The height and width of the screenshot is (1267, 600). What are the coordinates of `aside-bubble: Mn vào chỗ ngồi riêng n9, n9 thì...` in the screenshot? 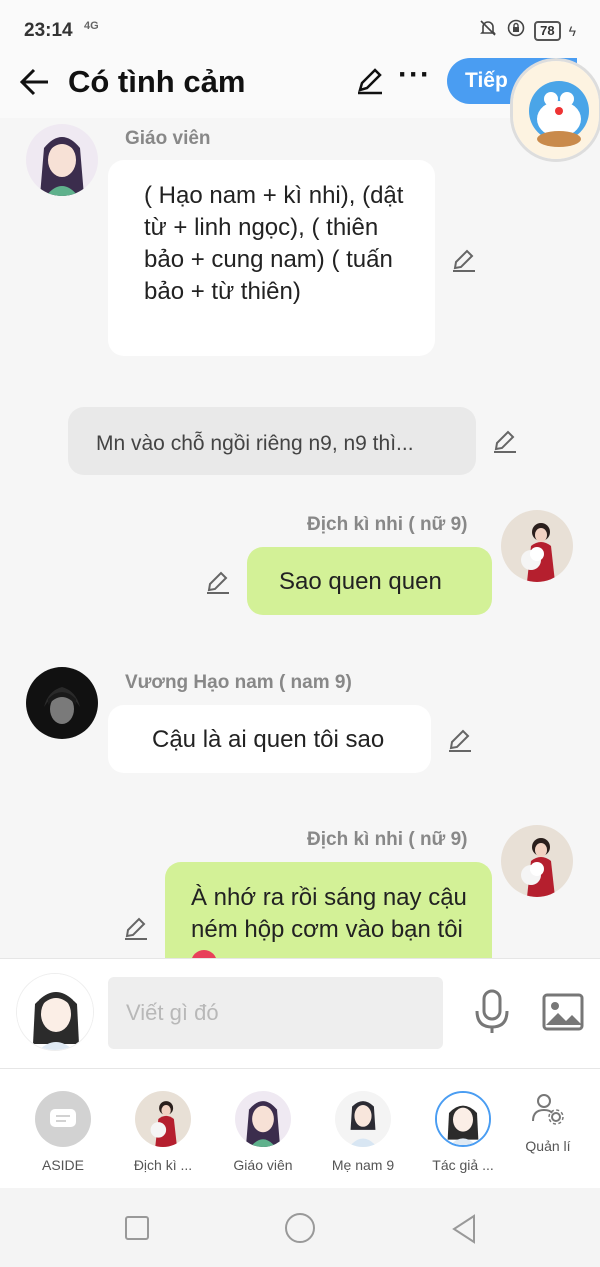 It's located at (272, 441).